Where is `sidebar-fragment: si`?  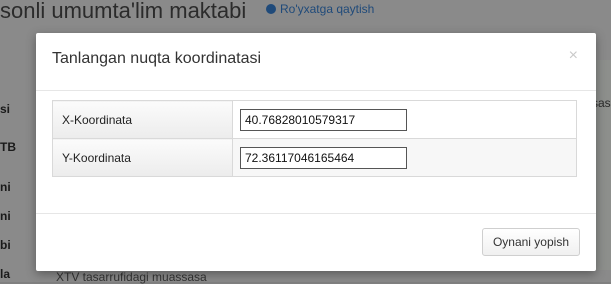 sidebar-fragment: si is located at coordinates (5, 109).